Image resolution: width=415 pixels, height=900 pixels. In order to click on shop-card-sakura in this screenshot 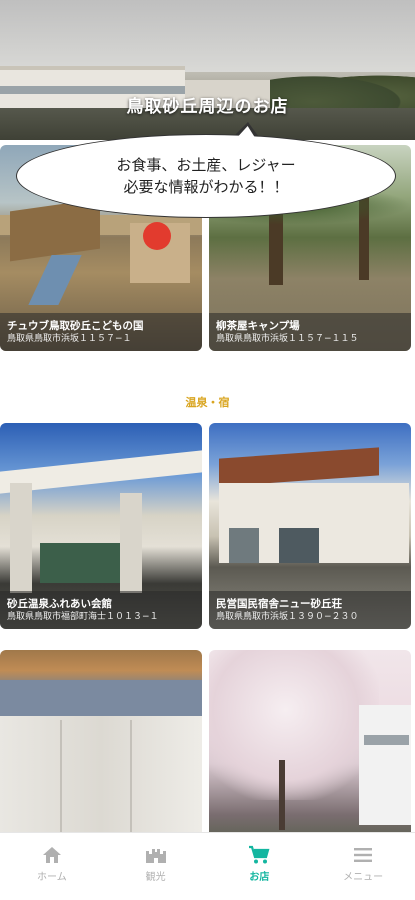, I will do `click(310, 753)`.